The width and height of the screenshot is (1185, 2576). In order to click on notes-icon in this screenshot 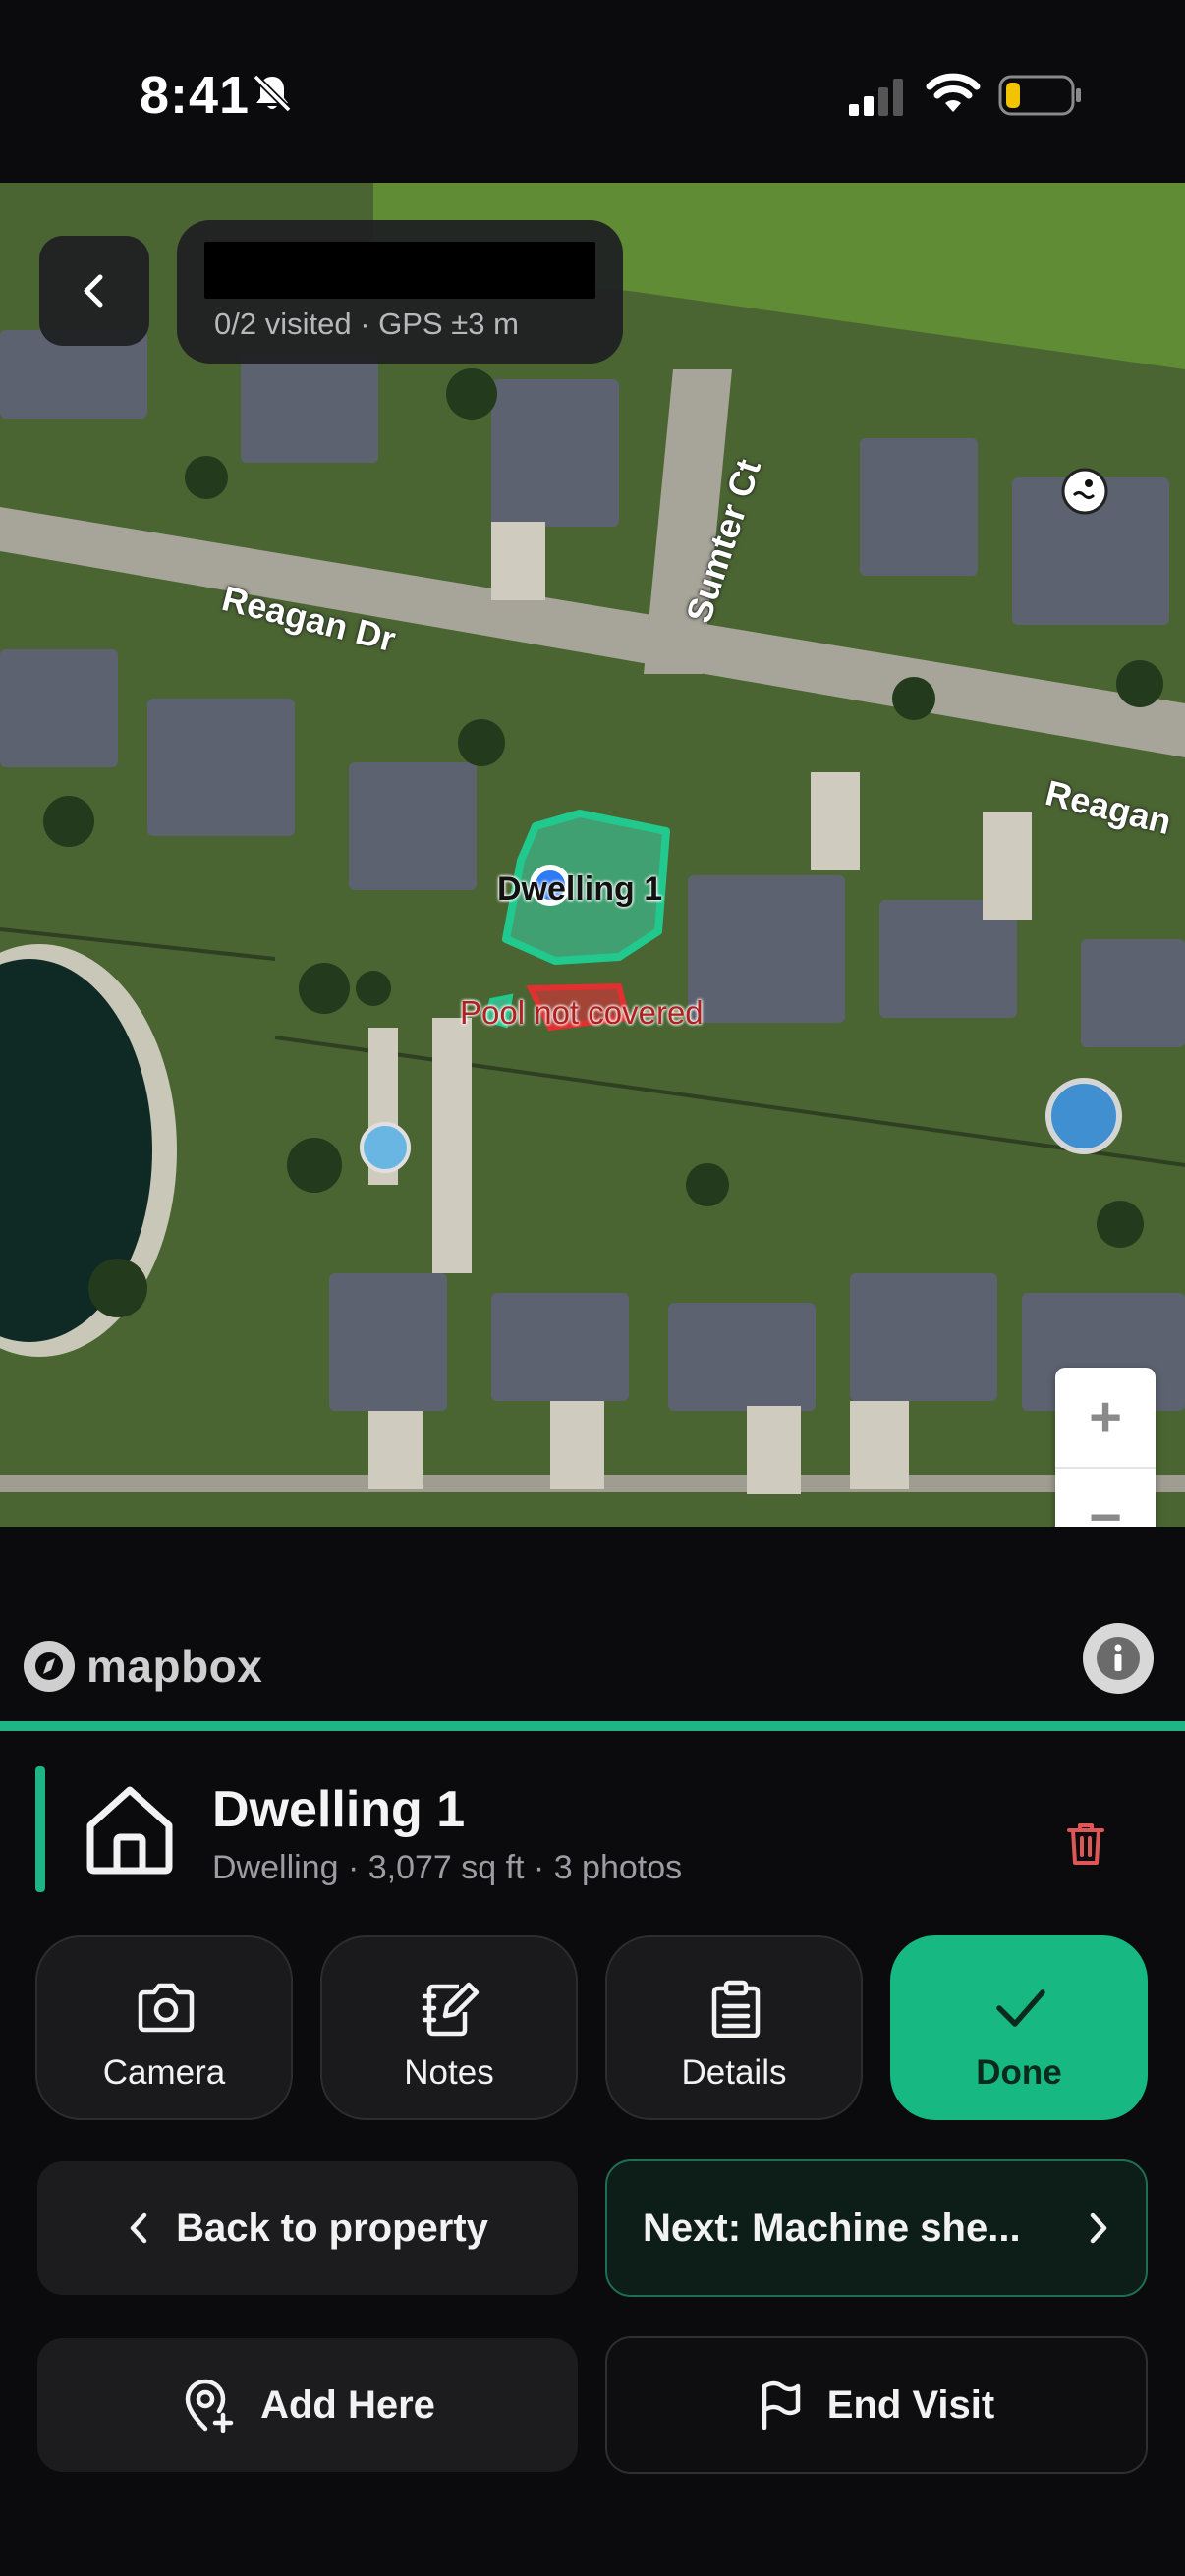, I will do `click(451, 2009)`.